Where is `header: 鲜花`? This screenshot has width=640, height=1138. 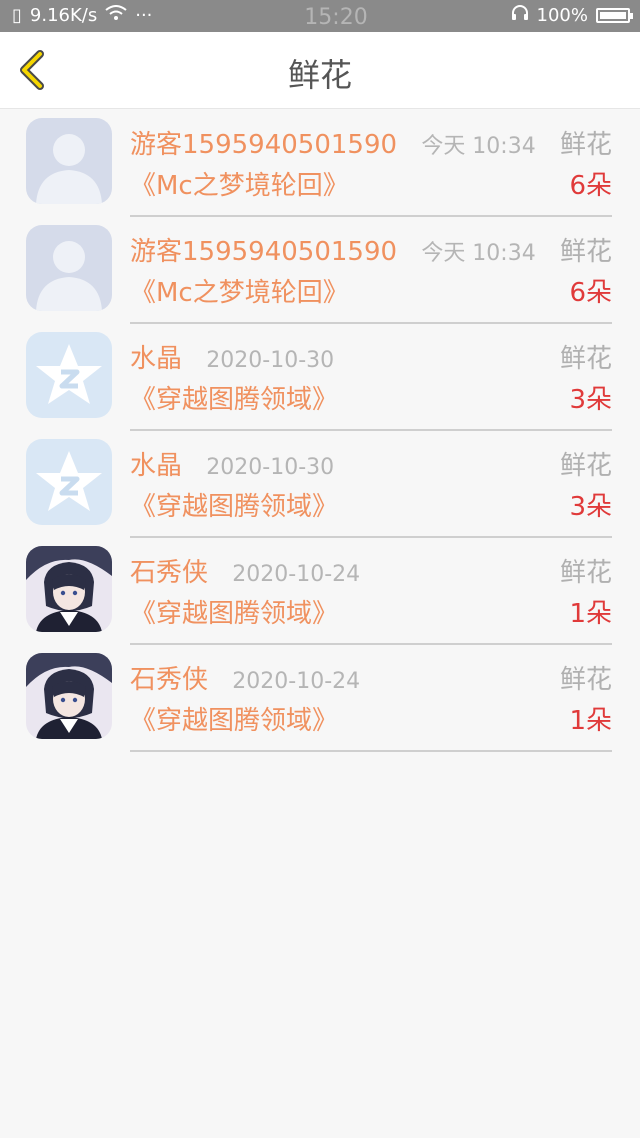 header: 鲜花 is located at coordinates (320, 70).